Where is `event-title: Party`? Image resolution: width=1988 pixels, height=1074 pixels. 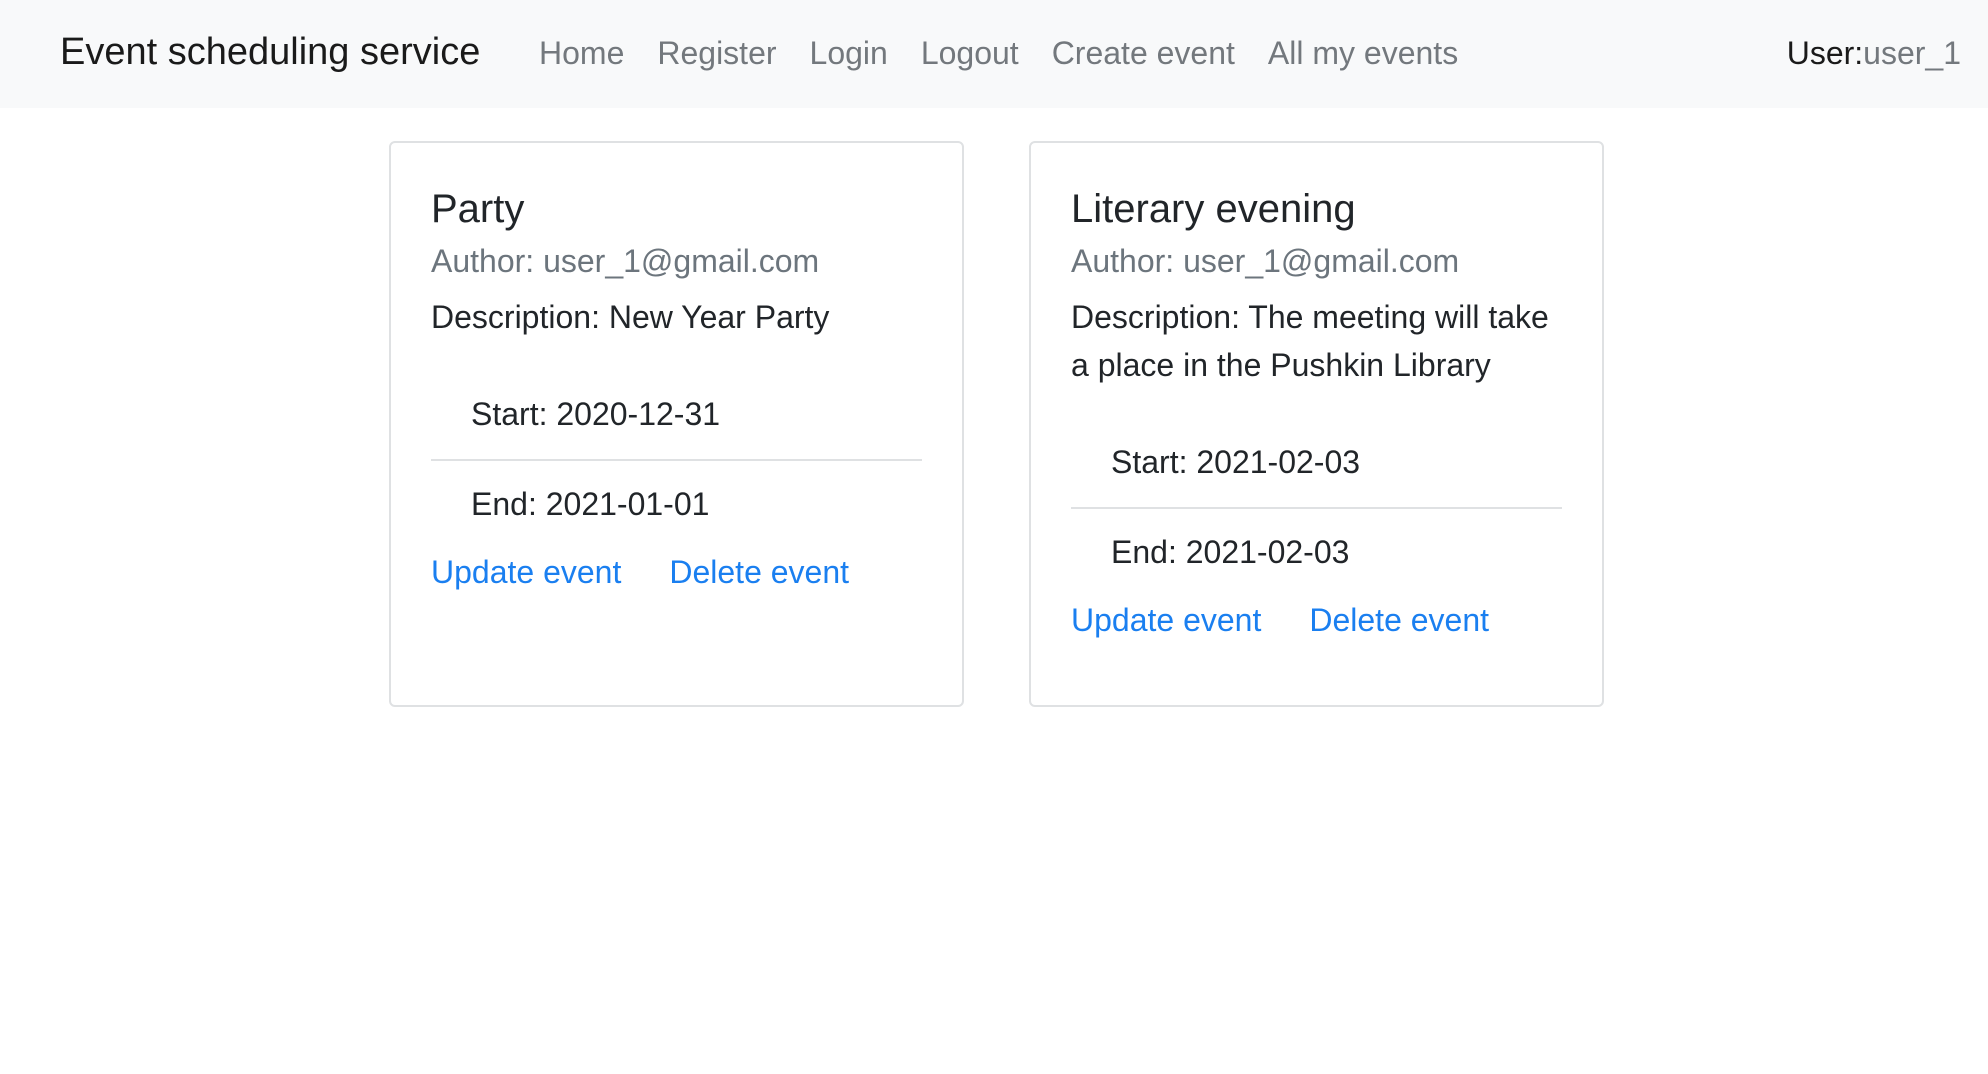
event-title: Party is located at coordinates (478, 209).